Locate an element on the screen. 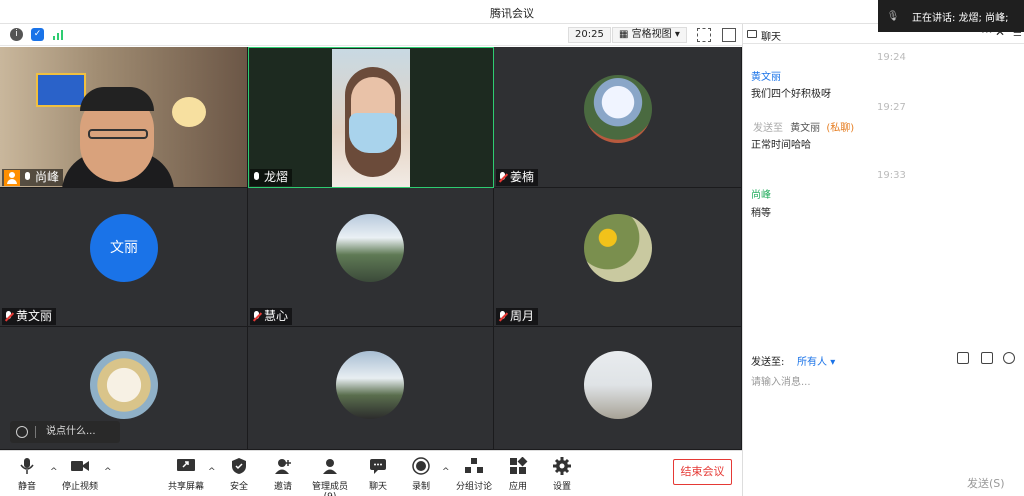 The image size is (1024, 496). info-icon: i is located at coordinates (16, 34).